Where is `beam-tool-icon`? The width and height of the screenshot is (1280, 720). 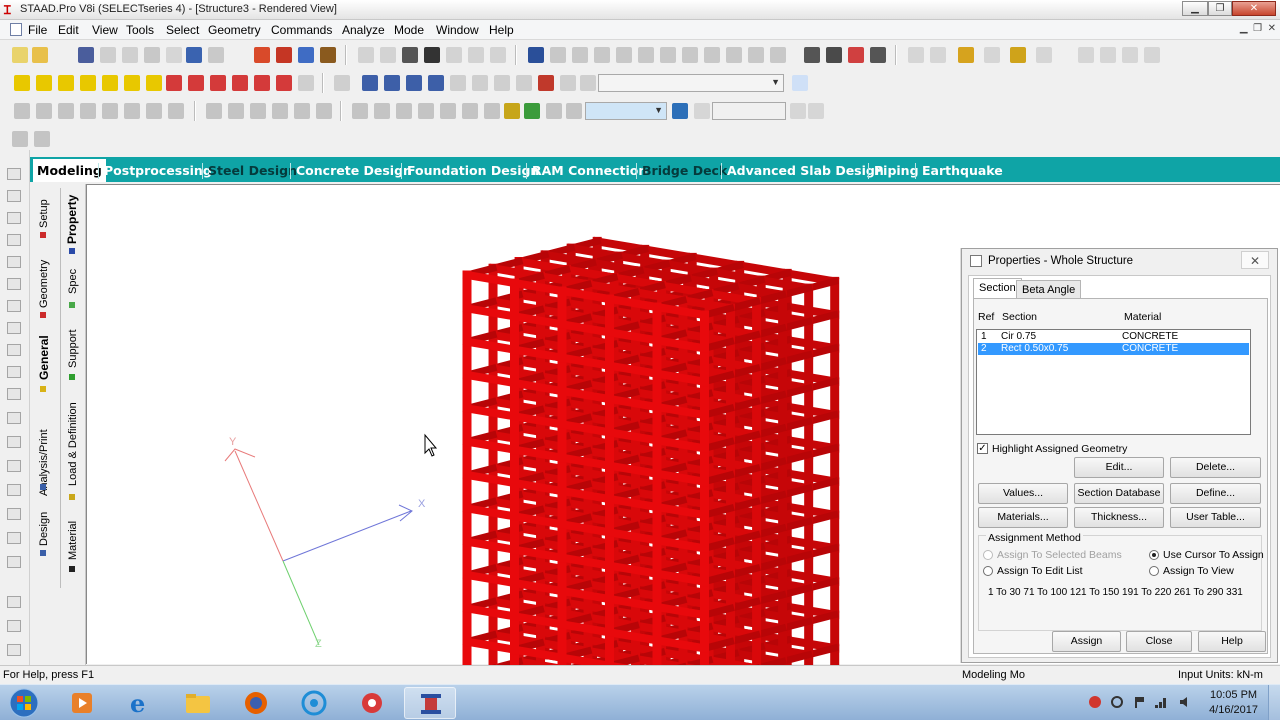 beam-tool-icon is located at coordinates (22, 111).